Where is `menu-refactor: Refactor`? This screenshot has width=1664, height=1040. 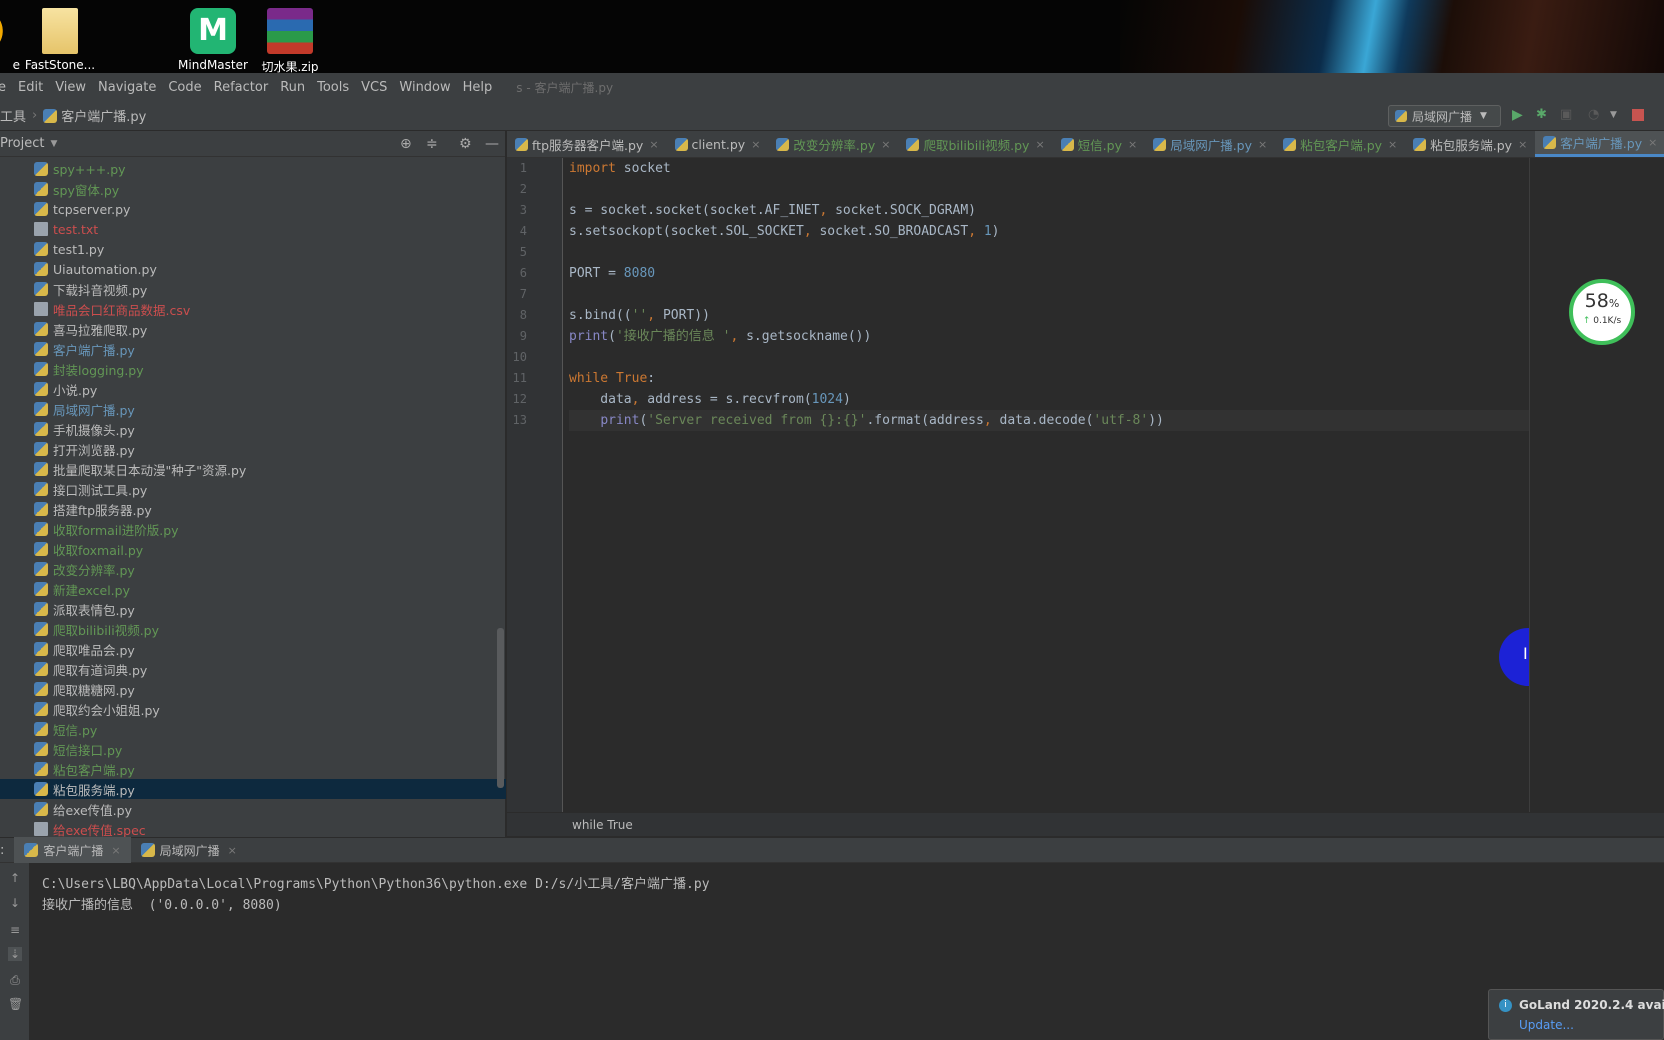
menu-refactor: Refactor is located at coordinates (241, 87).